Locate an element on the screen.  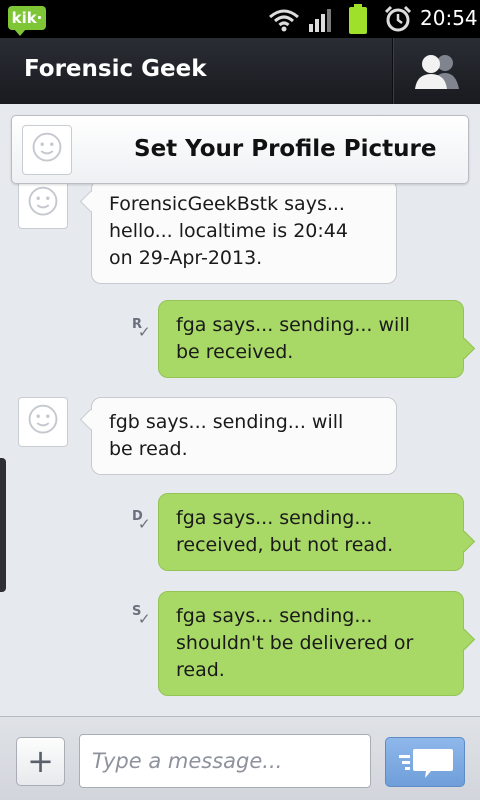
battery-icon is located at coordinates (358, 19).